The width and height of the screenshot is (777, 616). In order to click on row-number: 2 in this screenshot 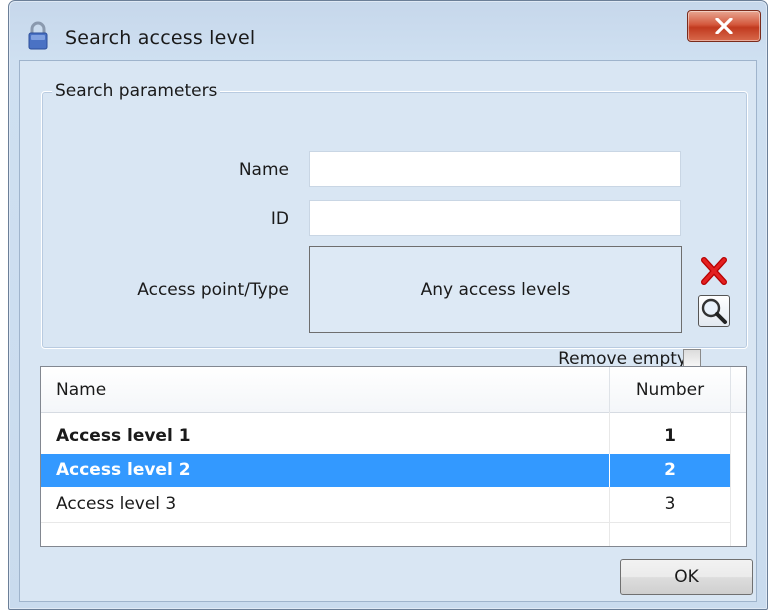, I will do `click(670, 470)`.